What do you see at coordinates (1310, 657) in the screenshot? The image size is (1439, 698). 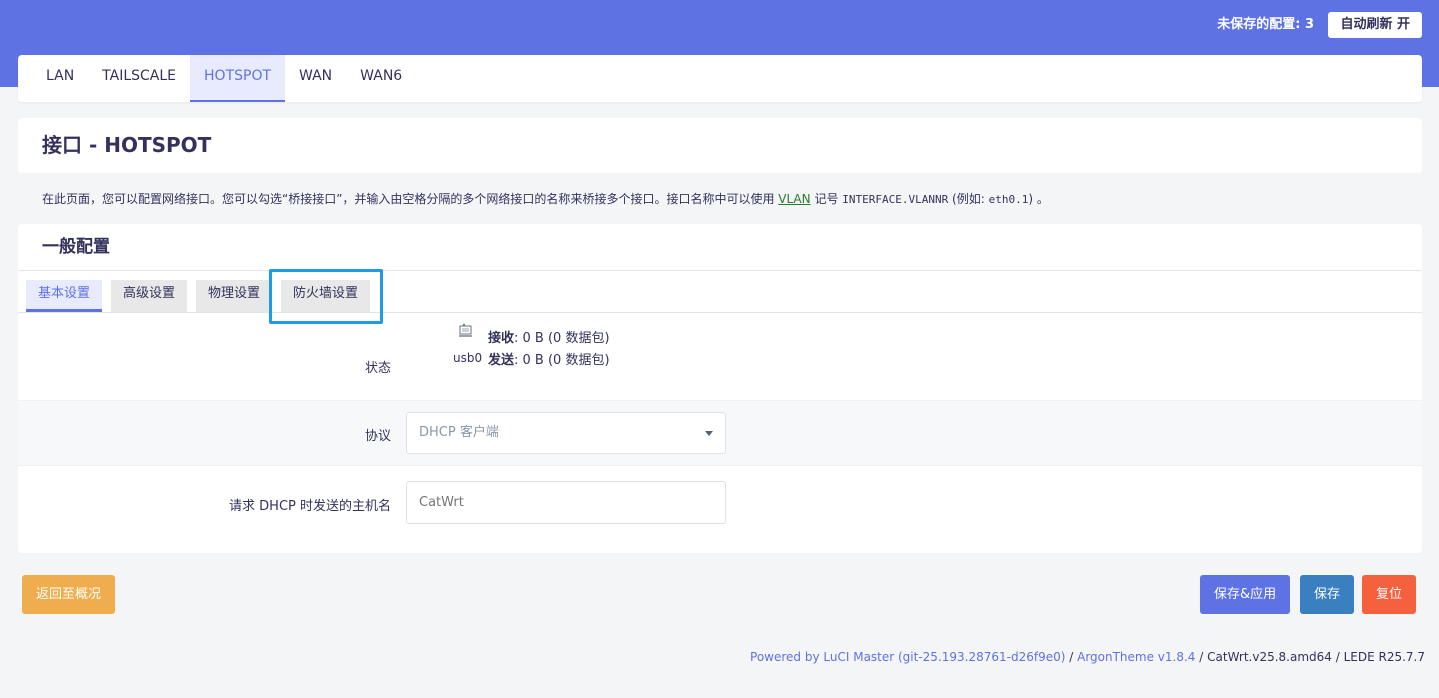 I see `footer-version: / CatWrt.v25.8.amd64 / LEDE R25.7.7` at bounding box center [1310, 657].